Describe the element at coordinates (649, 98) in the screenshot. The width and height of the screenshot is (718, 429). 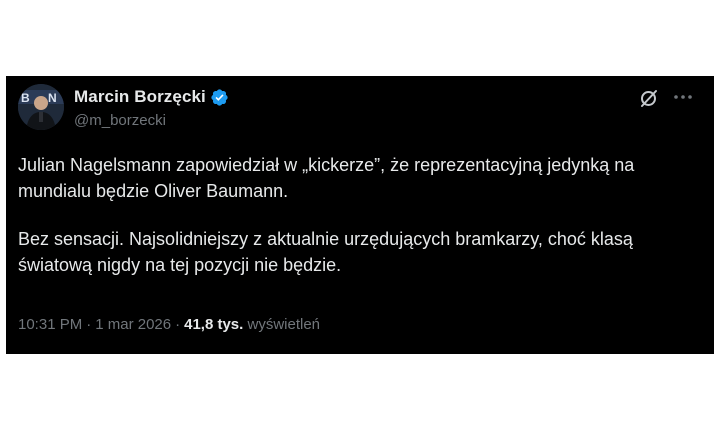
I see `grok-icon` at that location.